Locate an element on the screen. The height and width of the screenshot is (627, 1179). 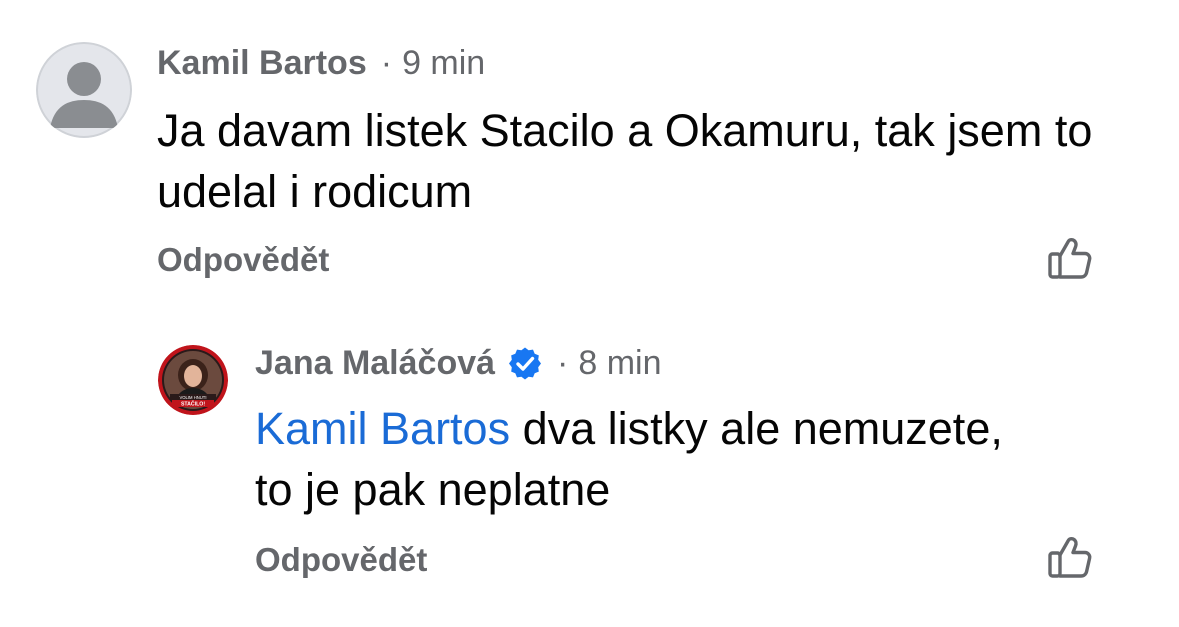
comment-time: 8 min is located at coordinates (619, 363).